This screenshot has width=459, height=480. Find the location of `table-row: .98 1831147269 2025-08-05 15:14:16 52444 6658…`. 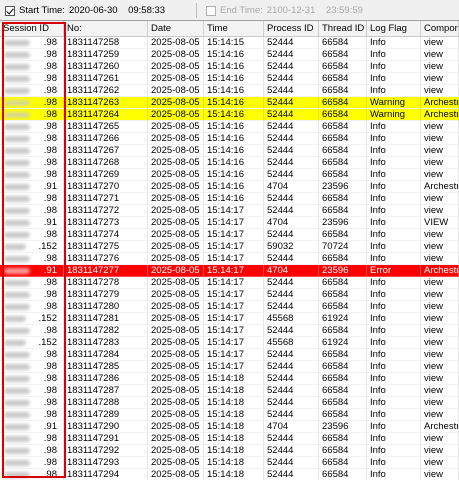

table-row: .98 1831147269 2025-08-05 15:14:16 52444 6658… is located at coordinates (229, 175).